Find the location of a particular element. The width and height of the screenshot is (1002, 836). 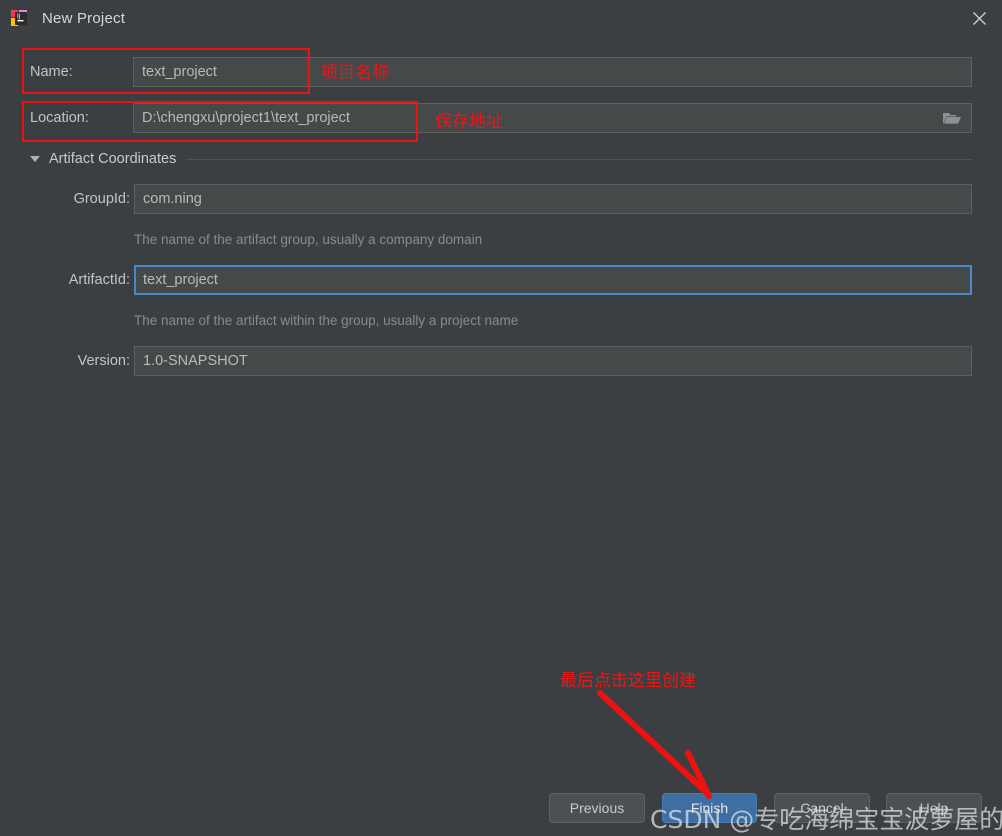

location-label: Location: is located at coordinates (59, 118).